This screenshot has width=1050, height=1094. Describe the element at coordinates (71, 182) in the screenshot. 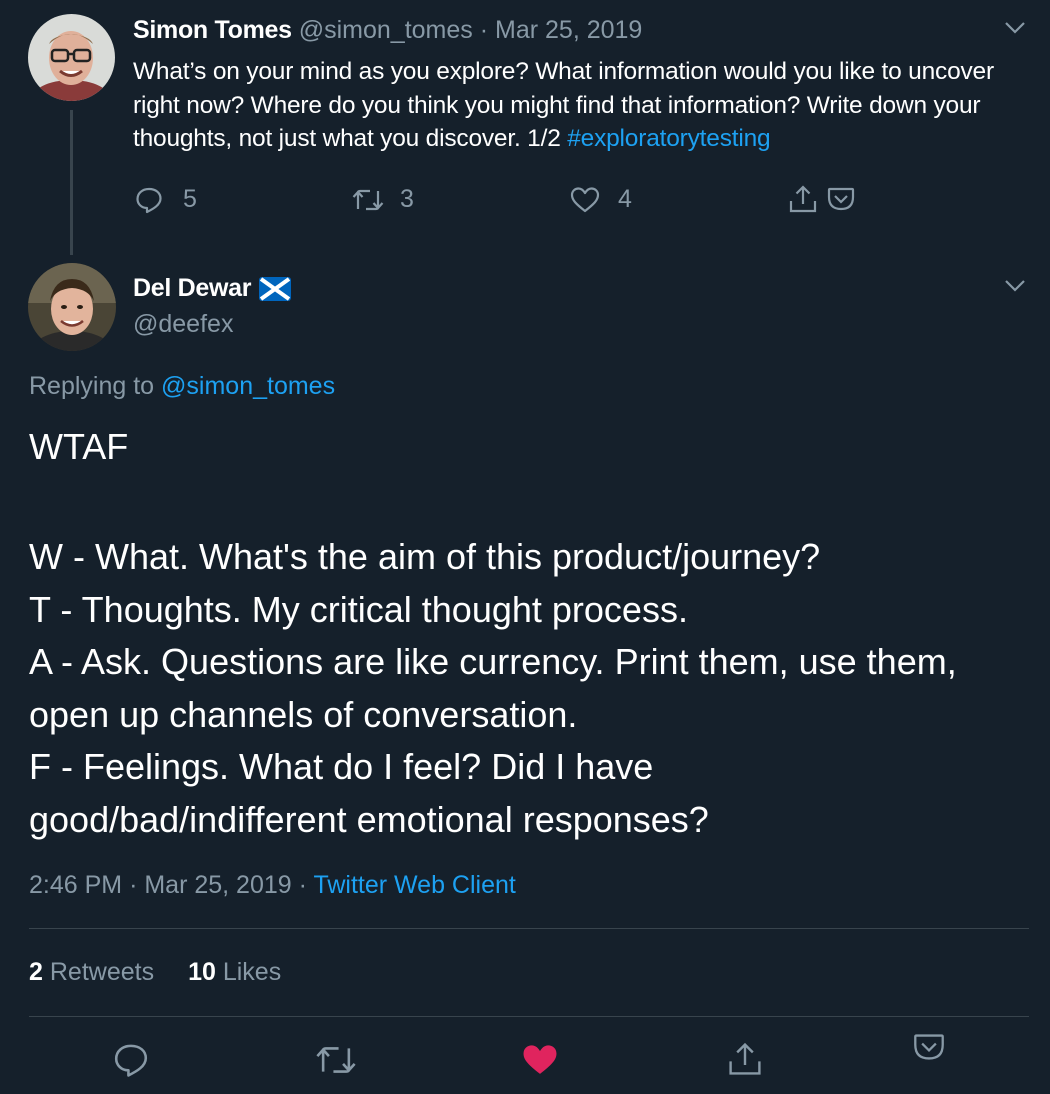

I see `thread-line` at that location.